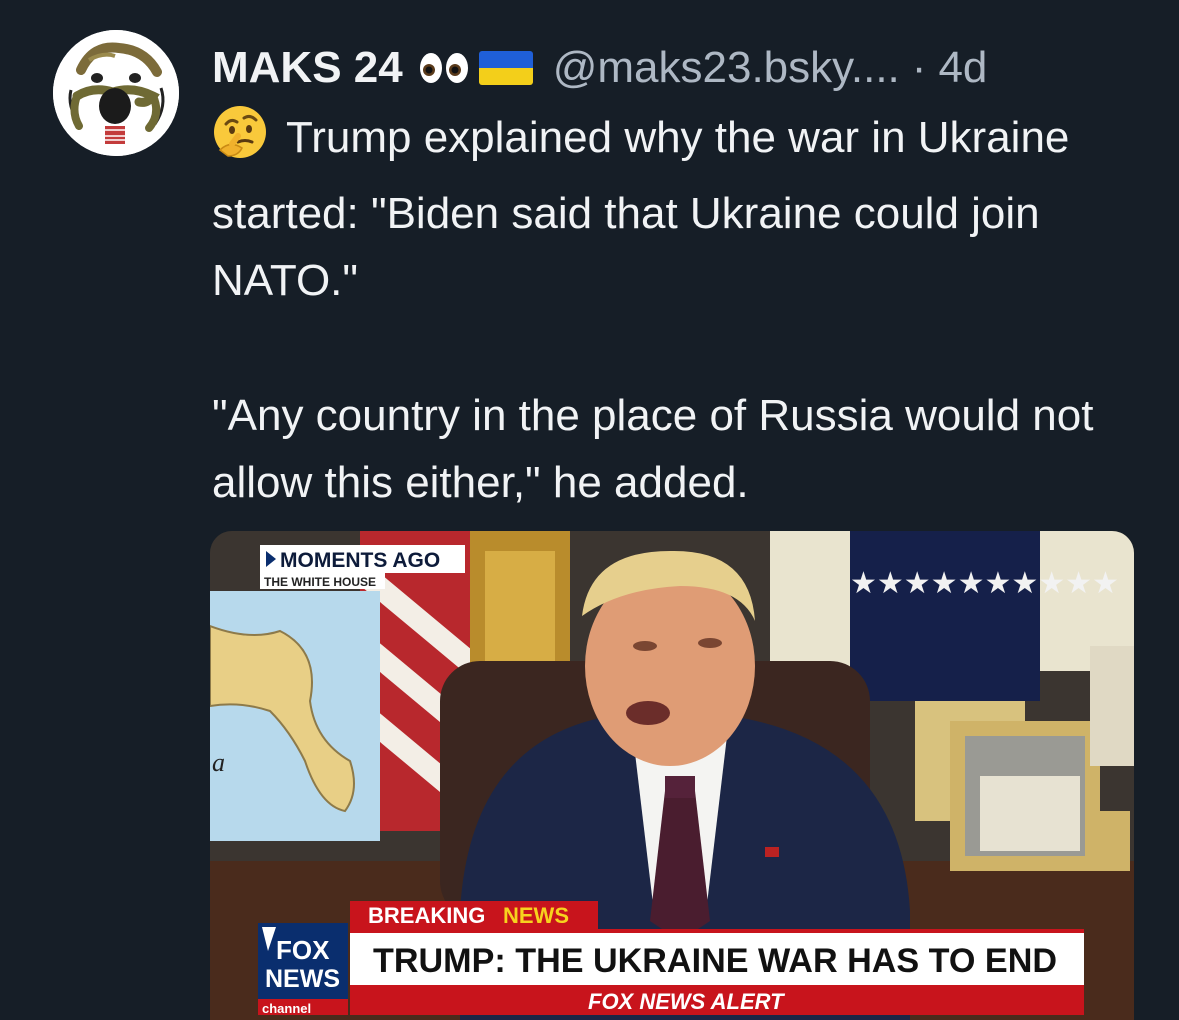 This screenshot has height=1020, width=1179. What do you see at coordinates (116, 93) in the screenshot?
I see `author-avatar` at bounding box center [116, 93].